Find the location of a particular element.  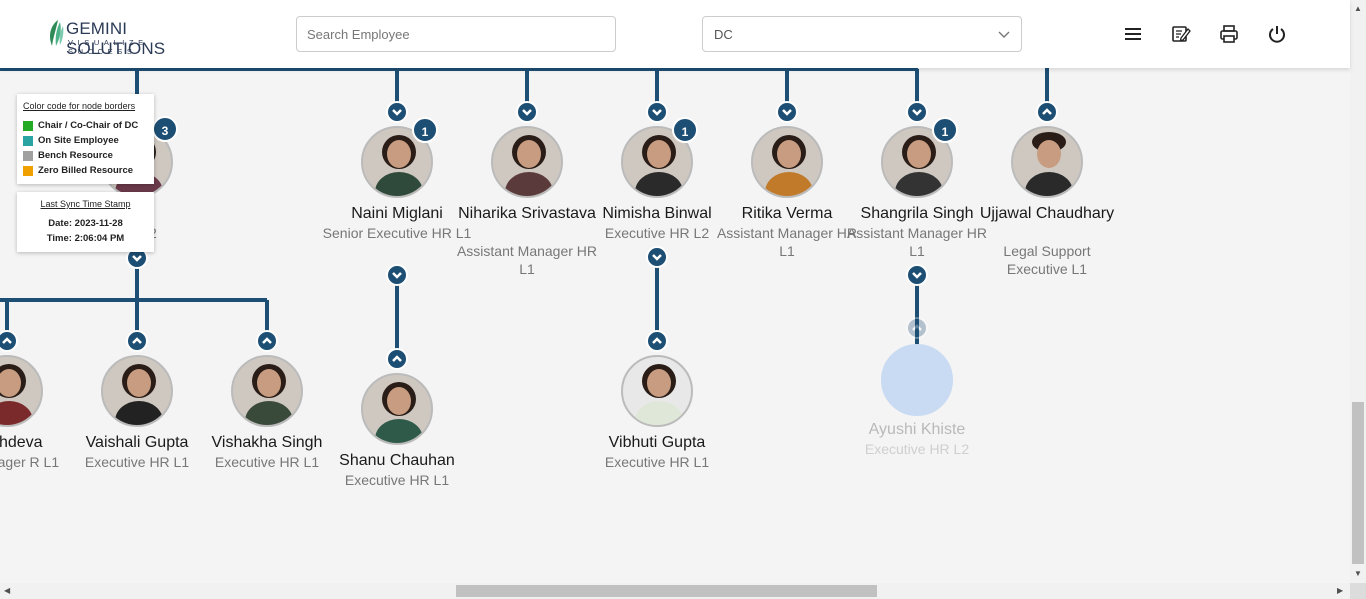

scroll-right-arrow-icon: ▶ is located at coordinates (1340, 591).